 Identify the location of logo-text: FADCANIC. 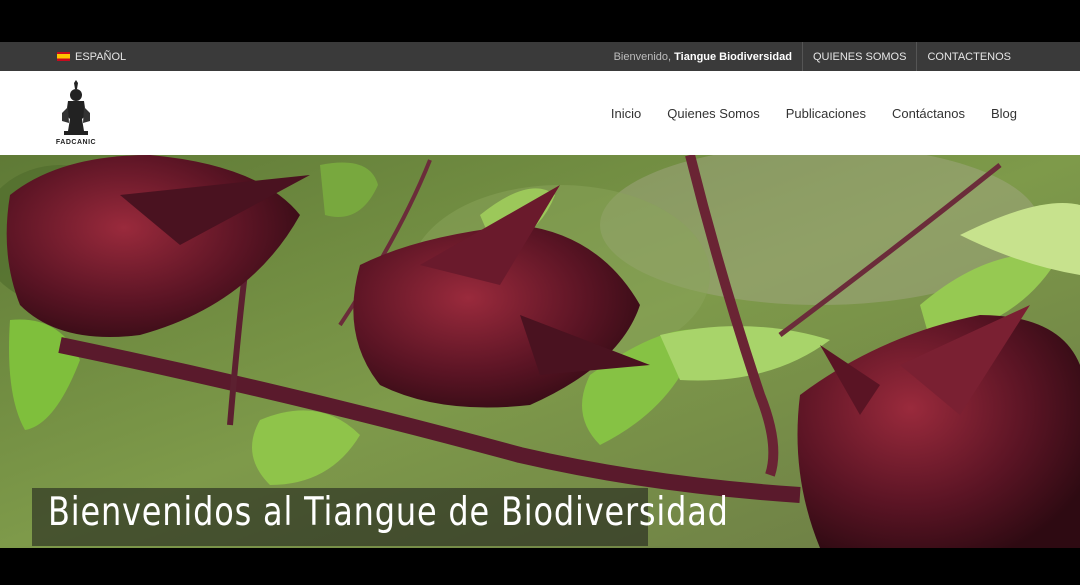
(76, 142).